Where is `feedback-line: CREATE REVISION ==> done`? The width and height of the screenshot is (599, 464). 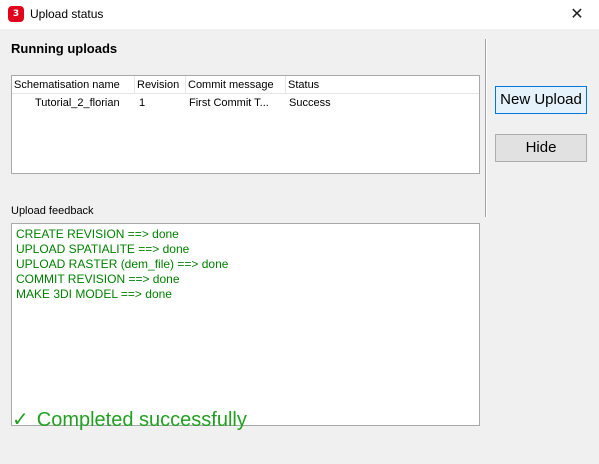 feedback-line: CREATE REVISION ==> done is located at coordinates (97, 234).